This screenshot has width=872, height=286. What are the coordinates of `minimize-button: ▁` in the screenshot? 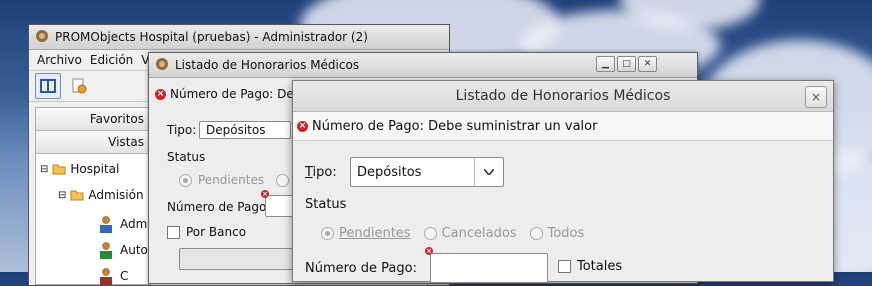 It's located at (605, 64).